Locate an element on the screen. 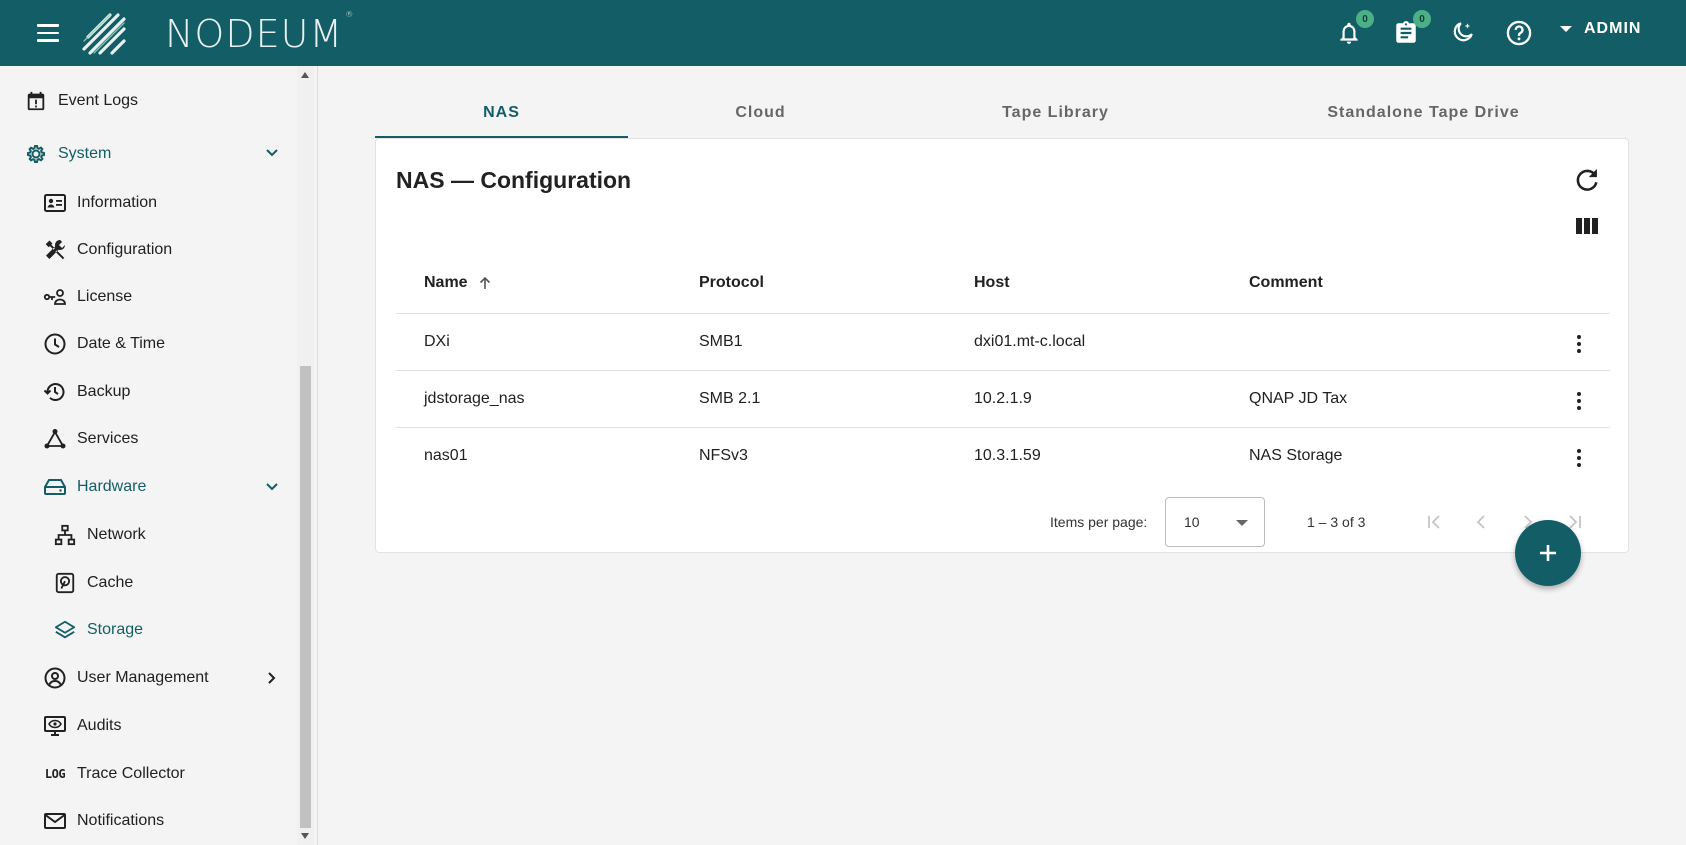 The height and width of the screenshot is (845, 1686). theme-moon-icon is located at coordinates (1462, 33).